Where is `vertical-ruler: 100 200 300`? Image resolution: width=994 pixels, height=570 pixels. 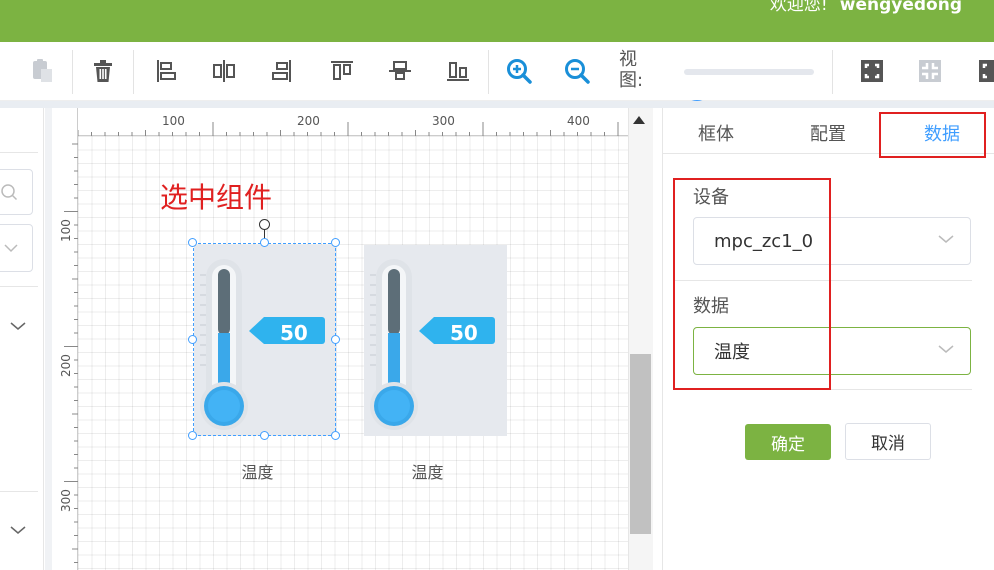 vertical-ruler: 100 200 300 is located at coordinates (65, 339).